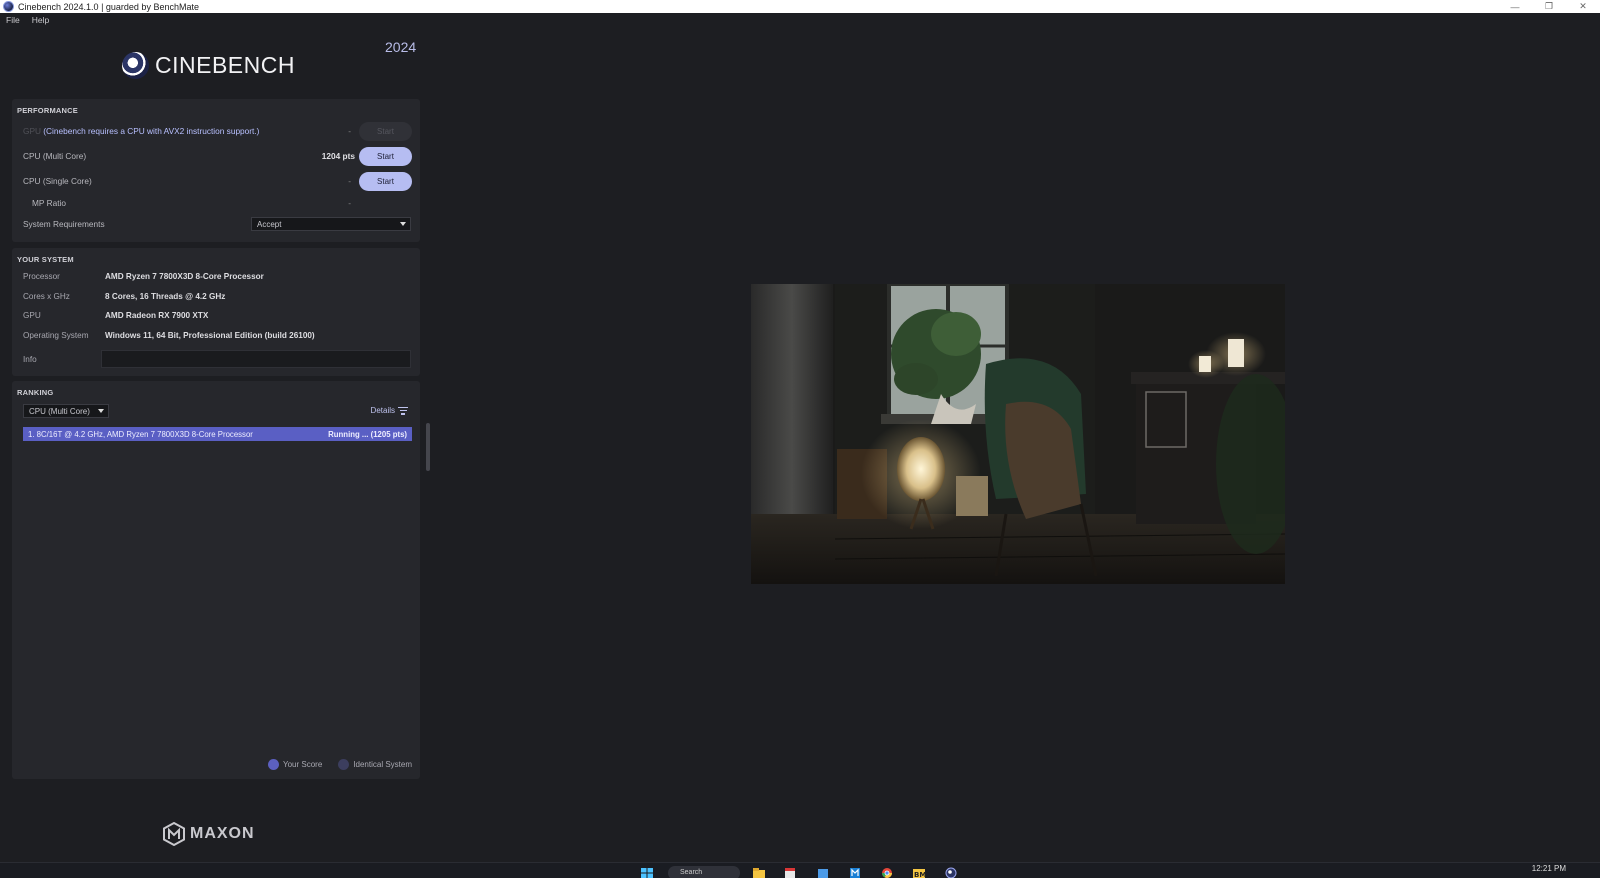  I want to click on ranking-title: RANKING, so click(35, 392).